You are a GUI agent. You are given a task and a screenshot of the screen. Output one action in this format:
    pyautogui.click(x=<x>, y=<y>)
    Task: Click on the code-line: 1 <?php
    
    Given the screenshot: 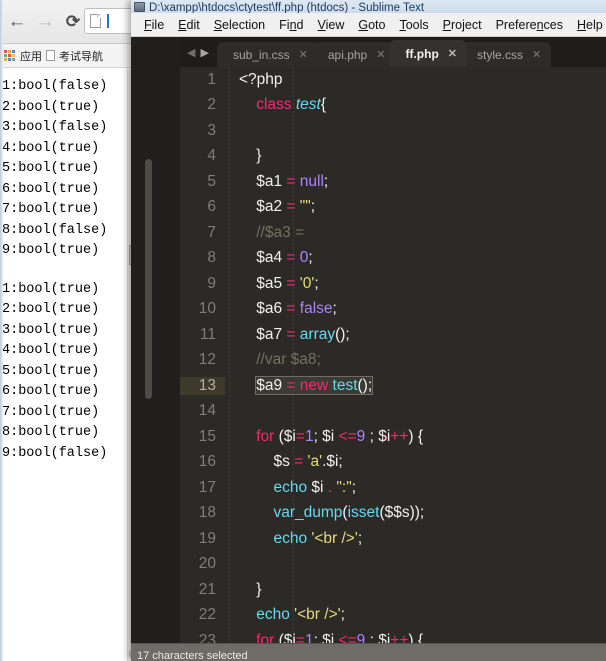 What is the action you would take?
    pyautogui.click(x=393, y=80)
    